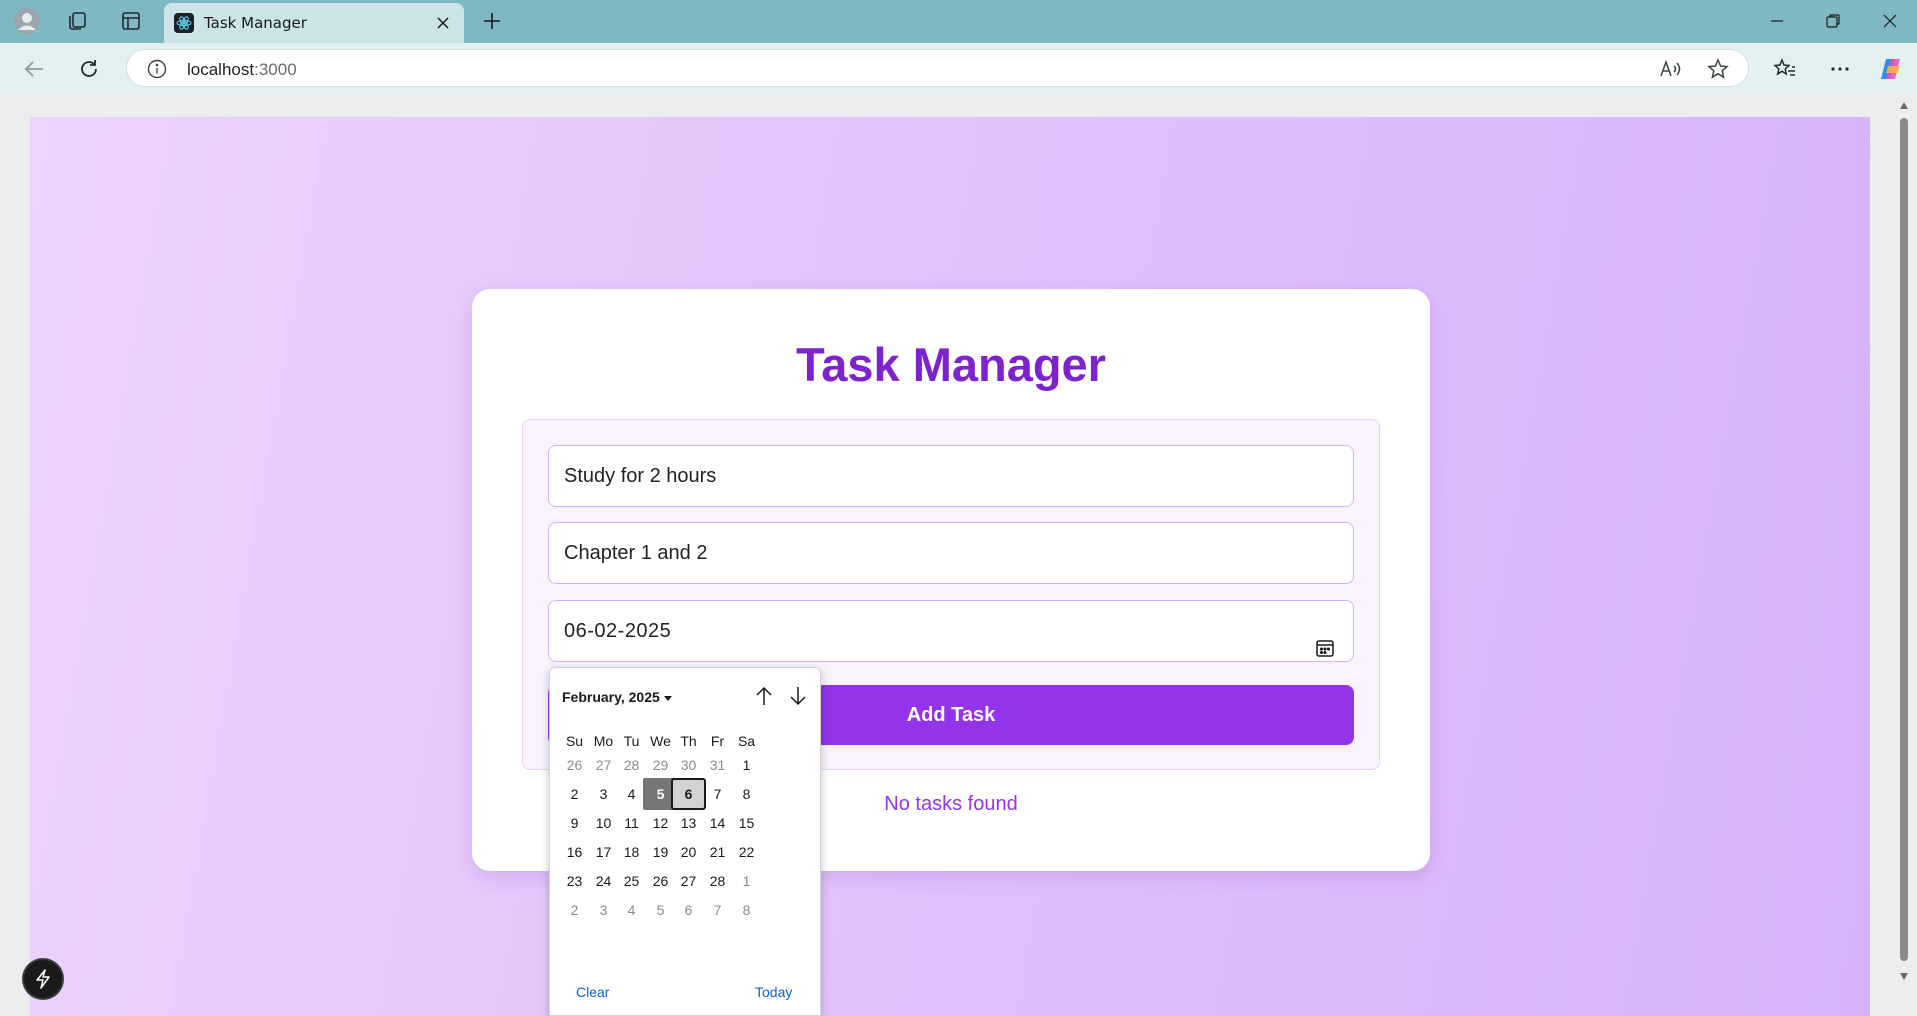  I want to click on close-window-icon, so click(1890, 21).